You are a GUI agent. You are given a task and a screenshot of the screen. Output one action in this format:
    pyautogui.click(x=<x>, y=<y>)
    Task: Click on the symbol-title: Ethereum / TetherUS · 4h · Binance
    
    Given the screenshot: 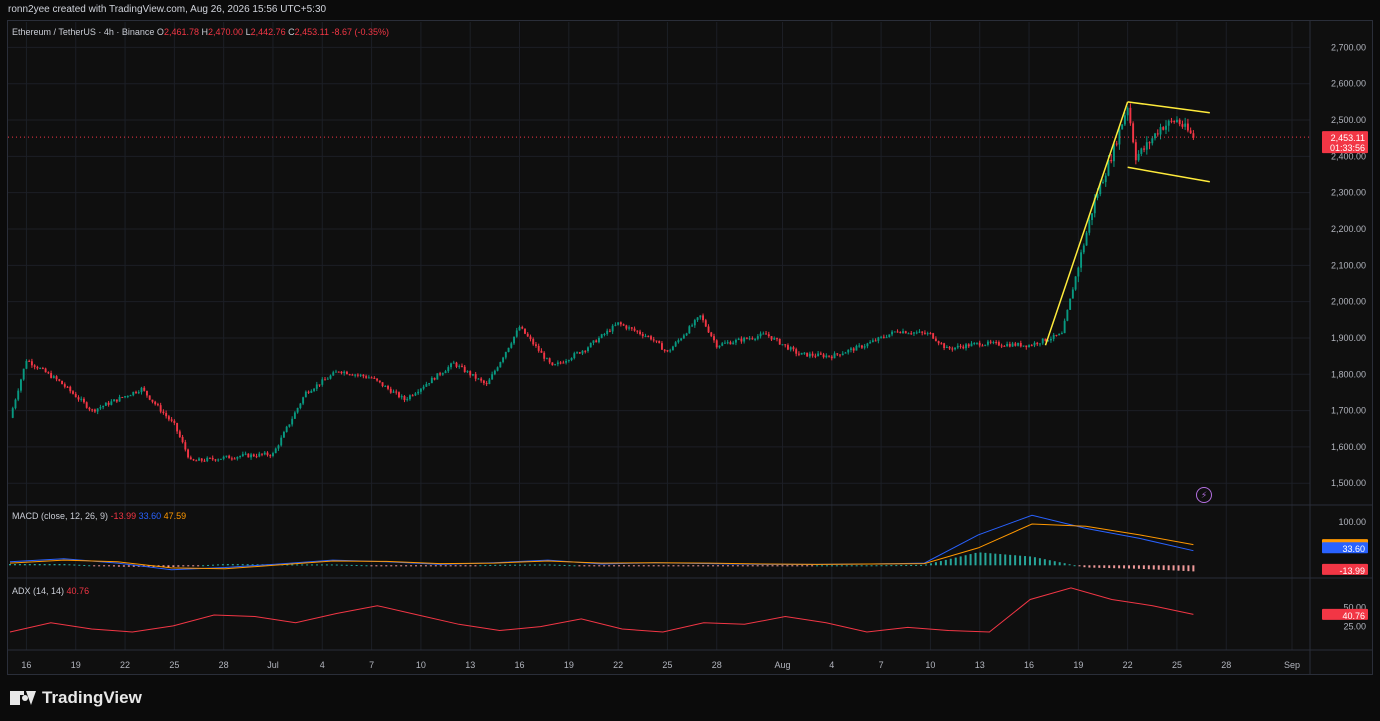 What is the action you would take?
    pyautogui.click(x=83, y=32)
    